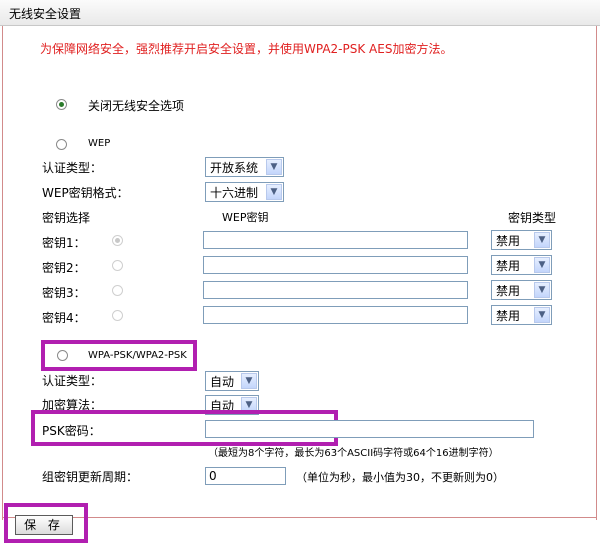 The image size is (600, 543). Describe the element at coordinates (245, 476) in the screenshot. I see `group-key-input: 0` at that location.